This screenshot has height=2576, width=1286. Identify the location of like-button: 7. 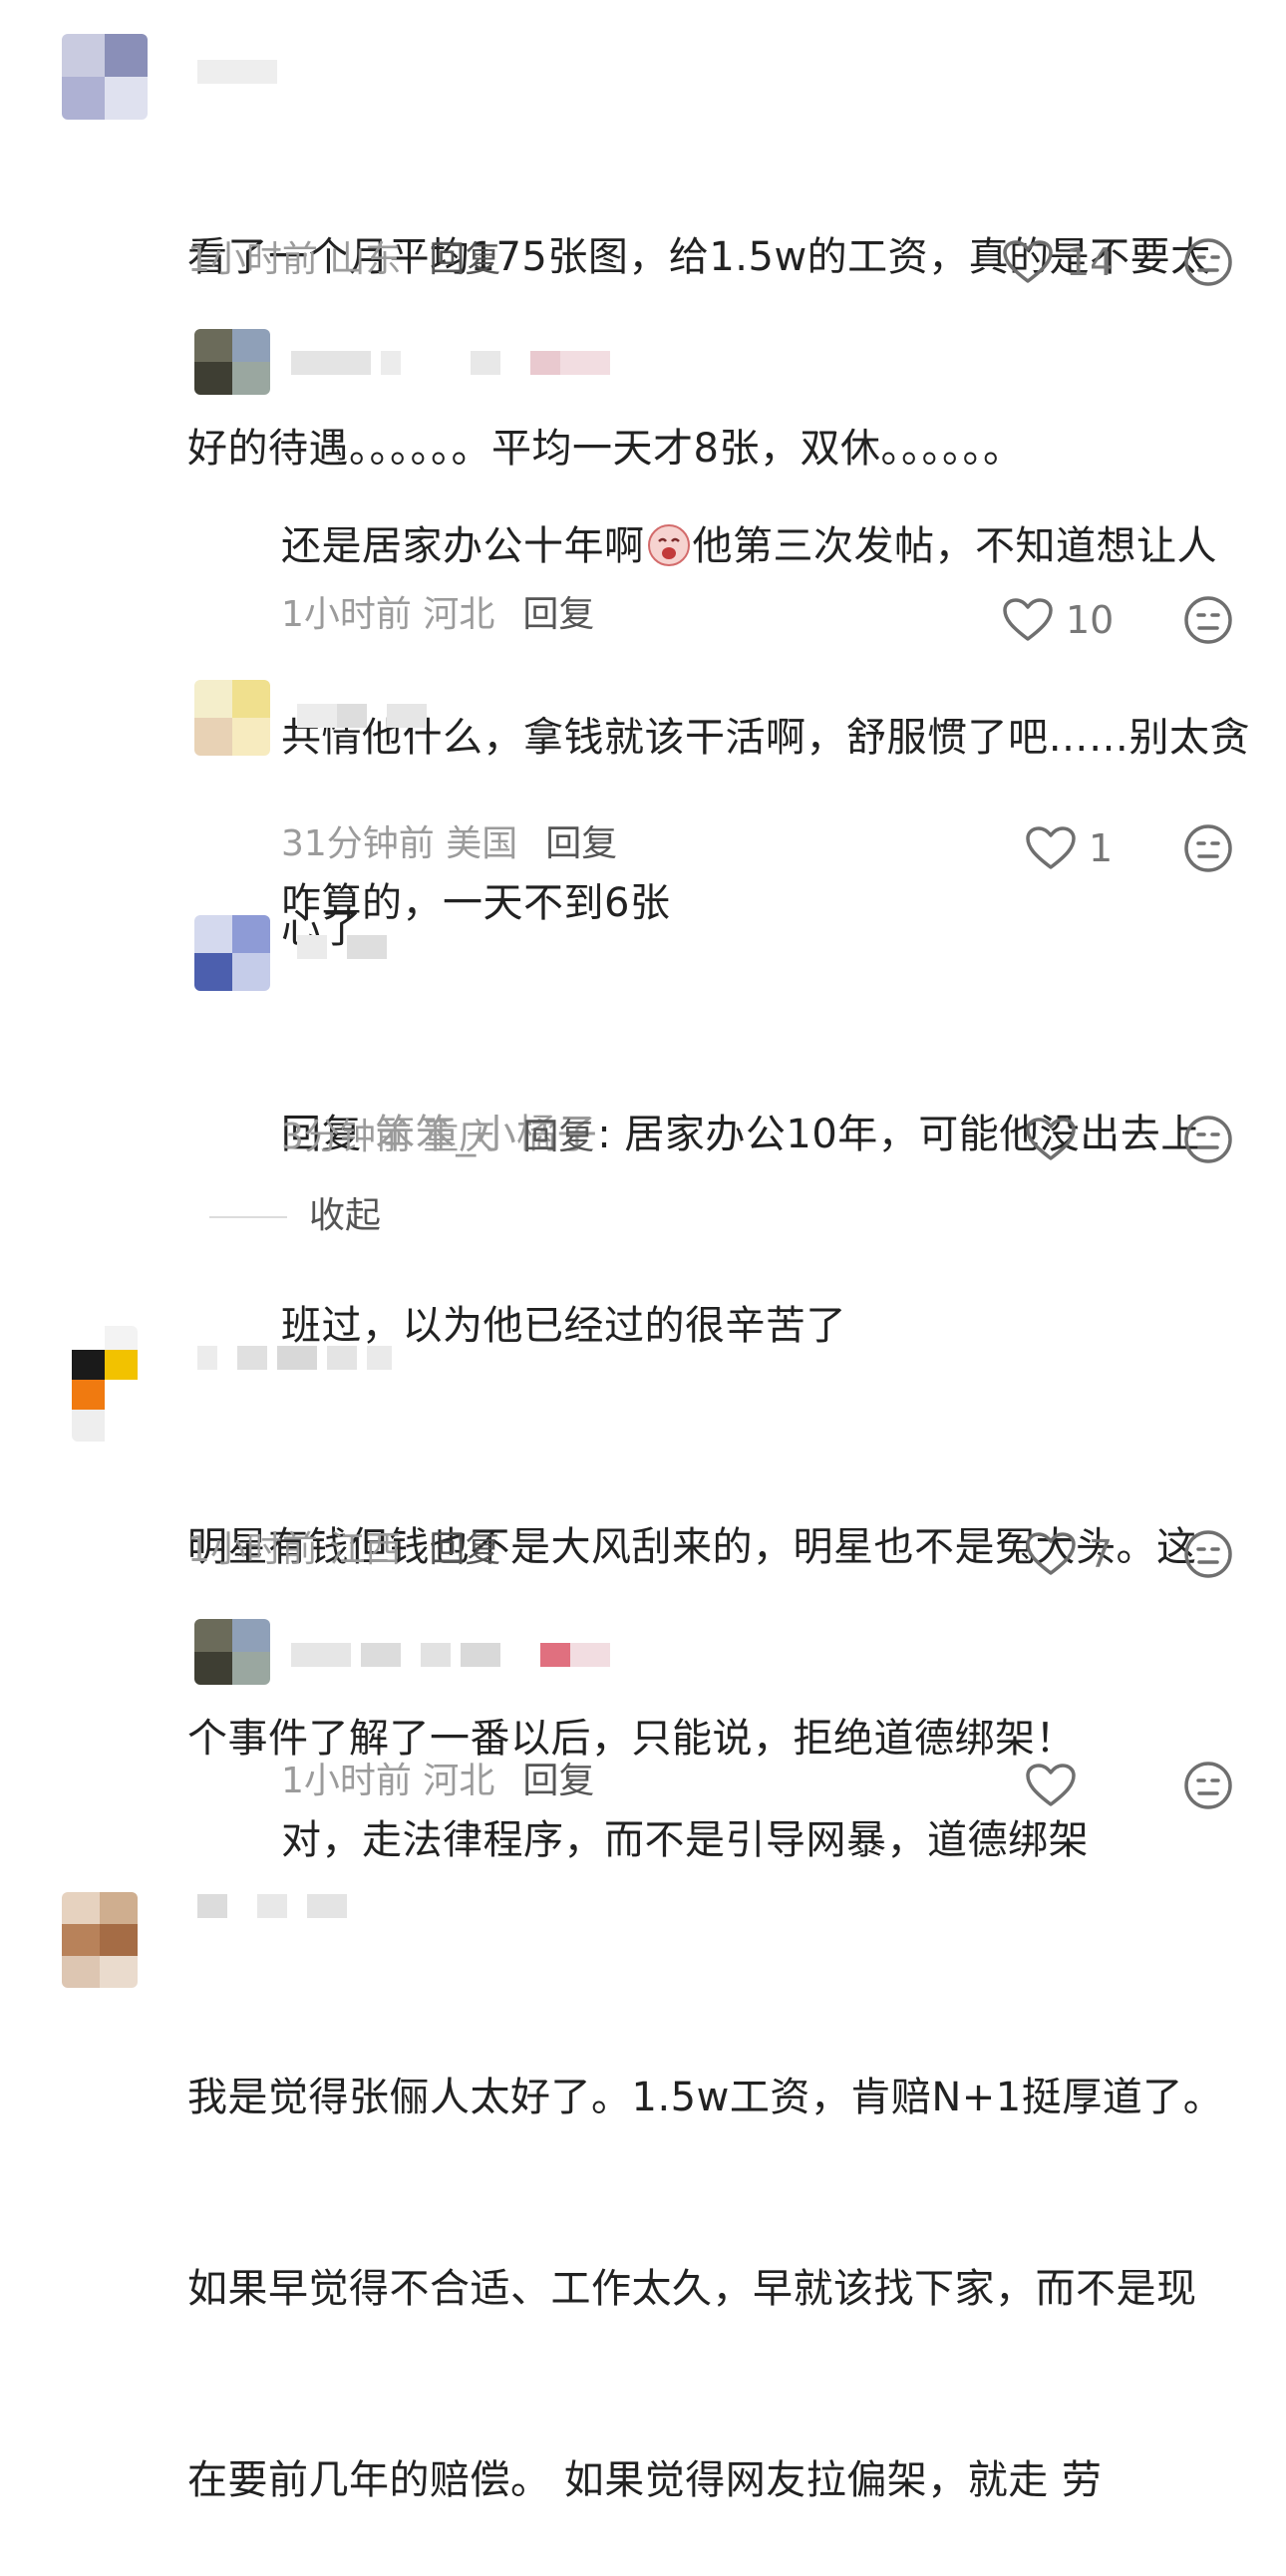
(1069, 1554).